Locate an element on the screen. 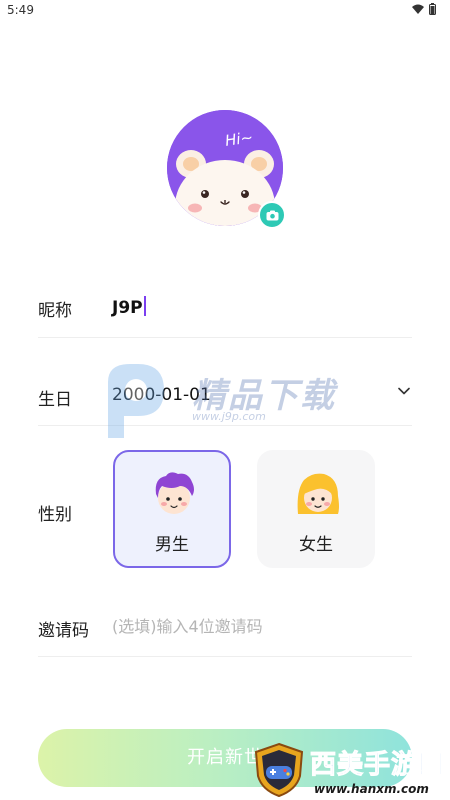 Image resolution: width=450 pixels, height=800 pixels. watermark-url: www.j9p.com is located at coordinates (229, 416).